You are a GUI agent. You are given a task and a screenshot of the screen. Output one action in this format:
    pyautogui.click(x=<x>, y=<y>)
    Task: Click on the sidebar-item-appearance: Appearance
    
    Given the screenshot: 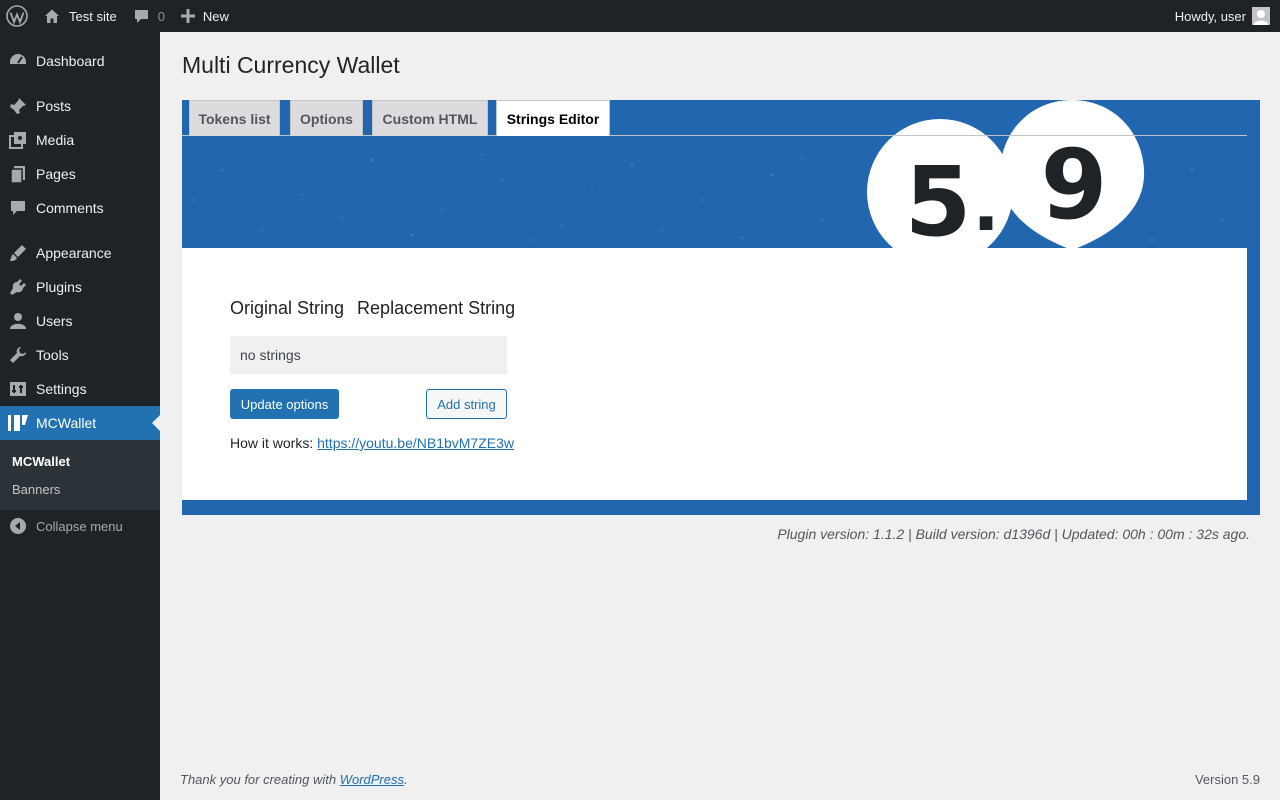 What is the action you would take?
    pyautogui.click(x=80, y=253)
    